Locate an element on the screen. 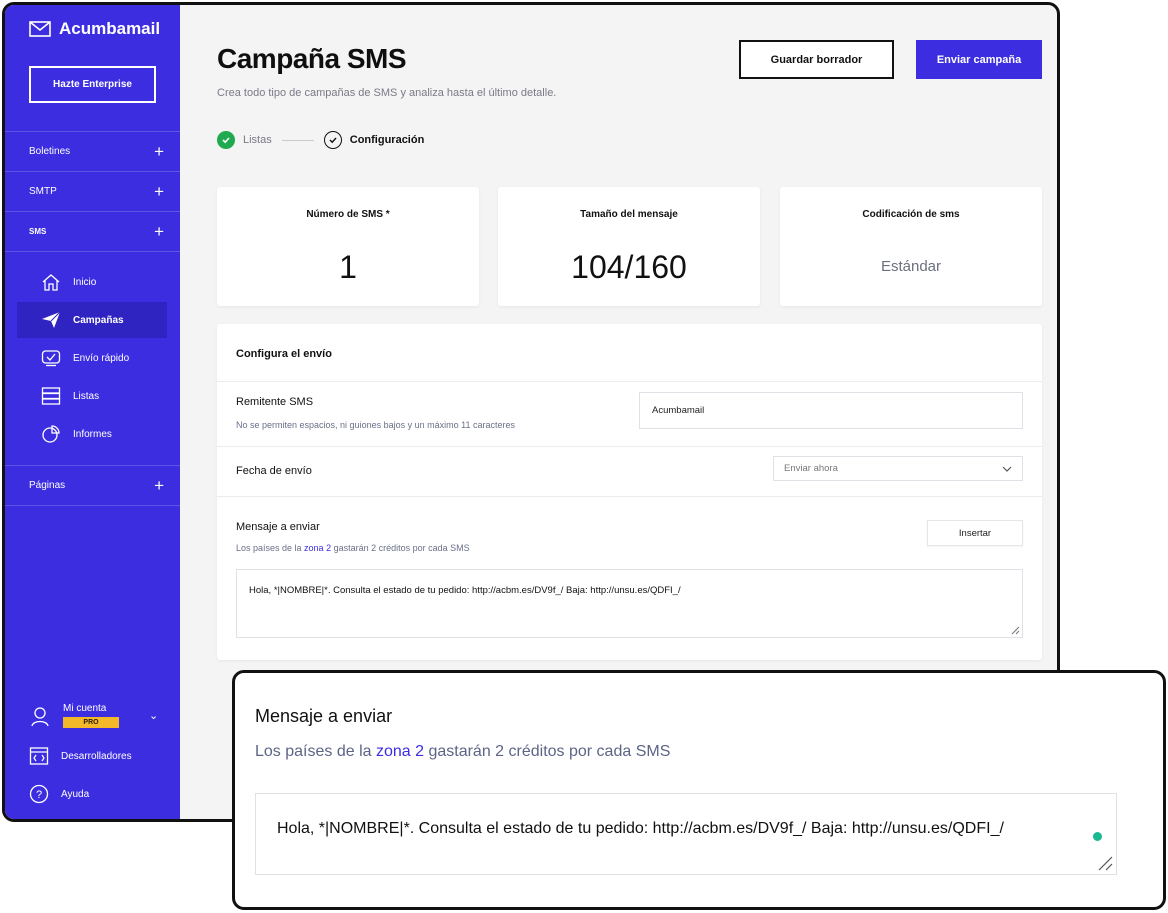  sidebar-item-informes: Informes is located at coordinates (92, 434).